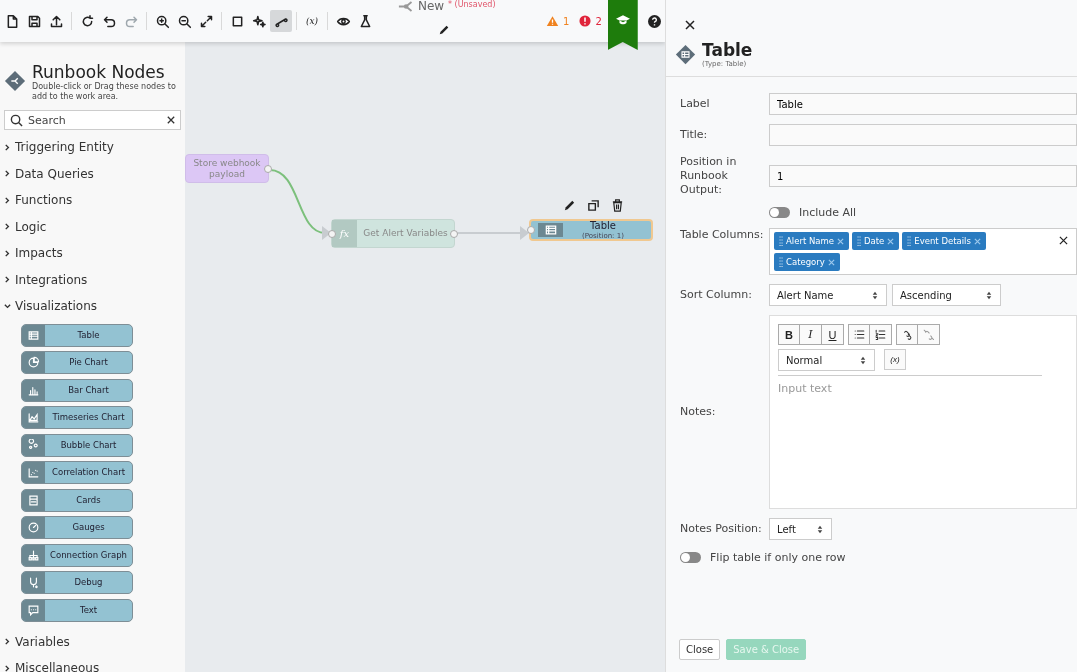 This screenshot has height=672, width=1077. I want to click on sparkle-icon, so click(259, 21).